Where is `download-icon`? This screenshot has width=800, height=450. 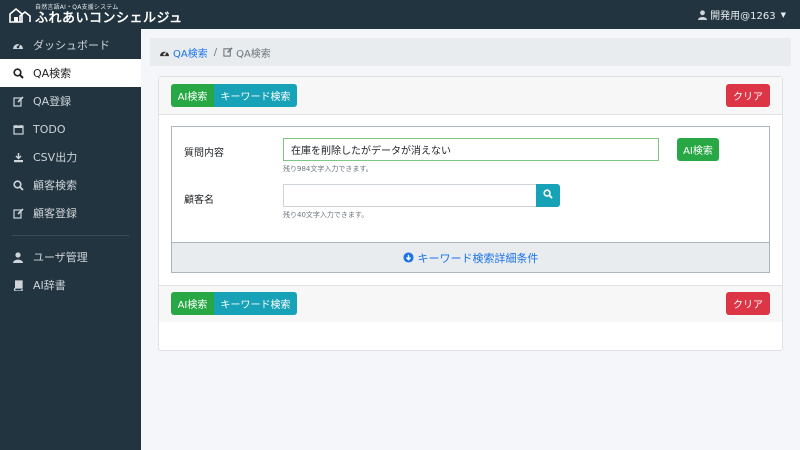
download-icon is located at coordinates (18, 157).